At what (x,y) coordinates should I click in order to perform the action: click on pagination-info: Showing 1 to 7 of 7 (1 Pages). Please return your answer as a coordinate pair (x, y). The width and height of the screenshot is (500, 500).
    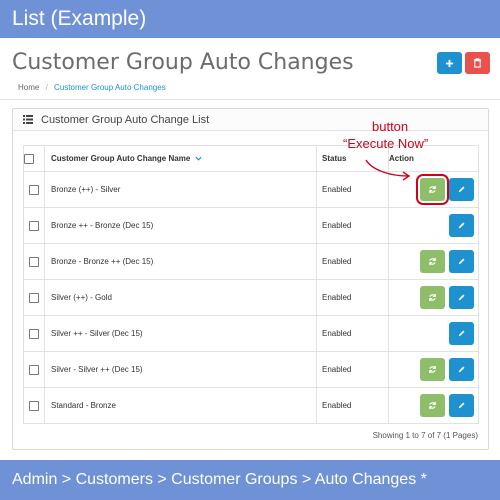
    Looking at the image, I should click on (425, 435).